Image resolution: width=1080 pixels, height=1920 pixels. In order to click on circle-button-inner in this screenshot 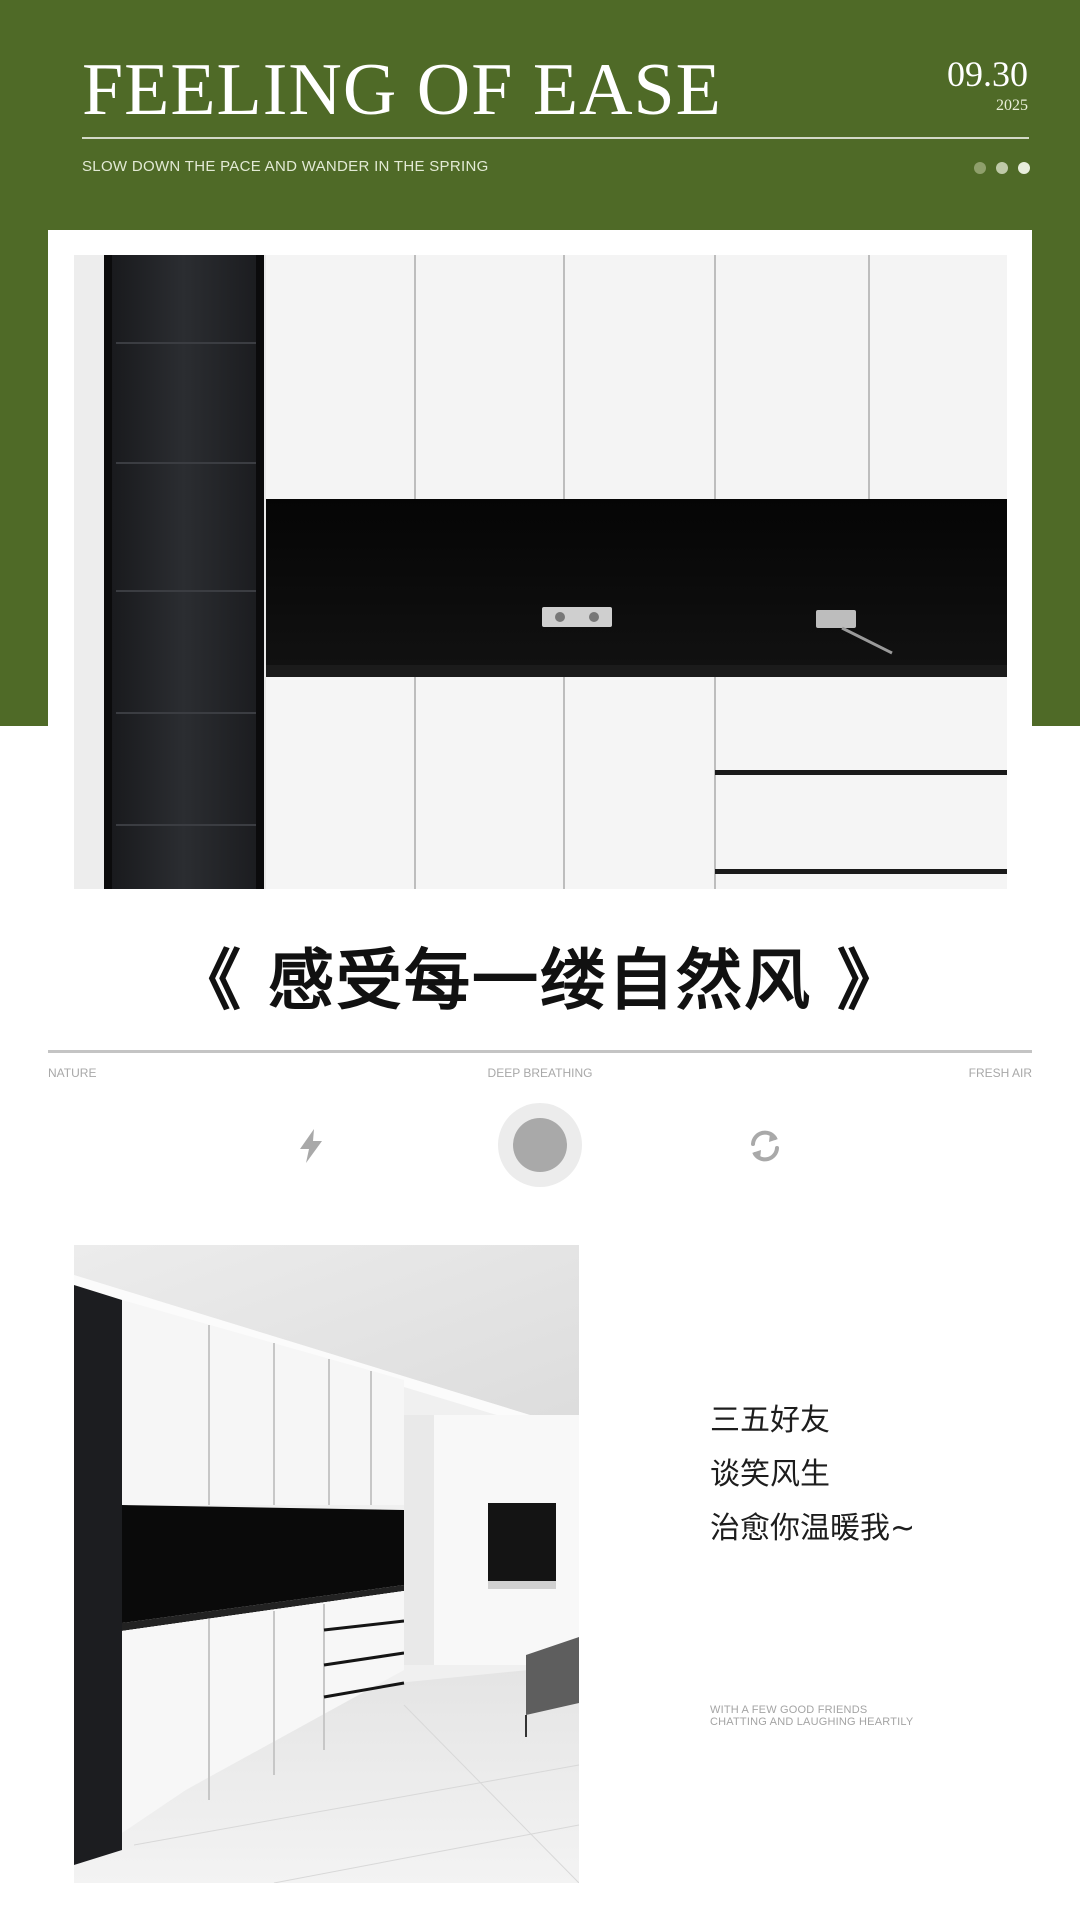, I will do `click(540, 1145)`.